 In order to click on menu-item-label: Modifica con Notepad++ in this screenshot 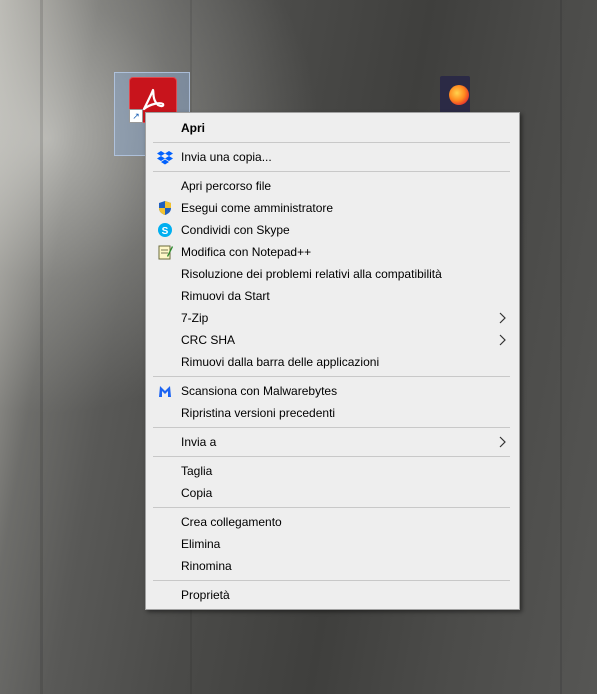, I will do `click(246, 252)`.